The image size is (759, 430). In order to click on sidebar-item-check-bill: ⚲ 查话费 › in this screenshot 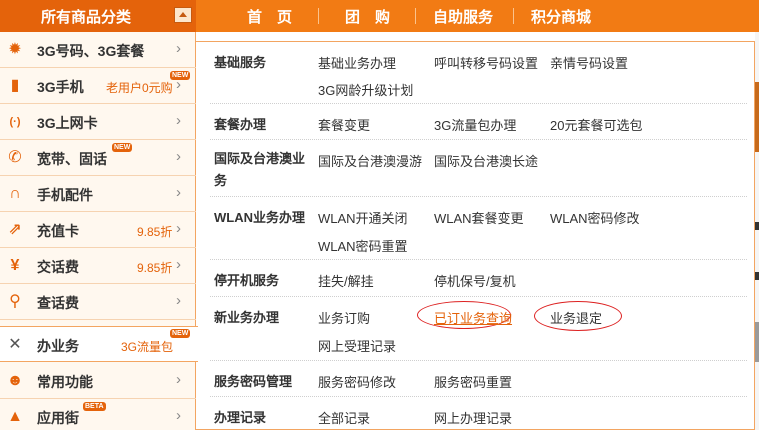, I will do `click(98, 302)`.